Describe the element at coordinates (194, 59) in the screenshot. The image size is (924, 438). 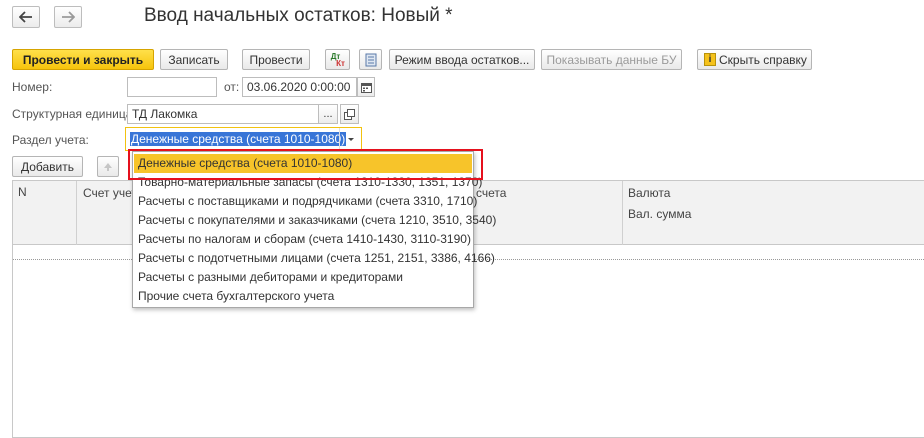
I see `save-button: Записать` at that location.